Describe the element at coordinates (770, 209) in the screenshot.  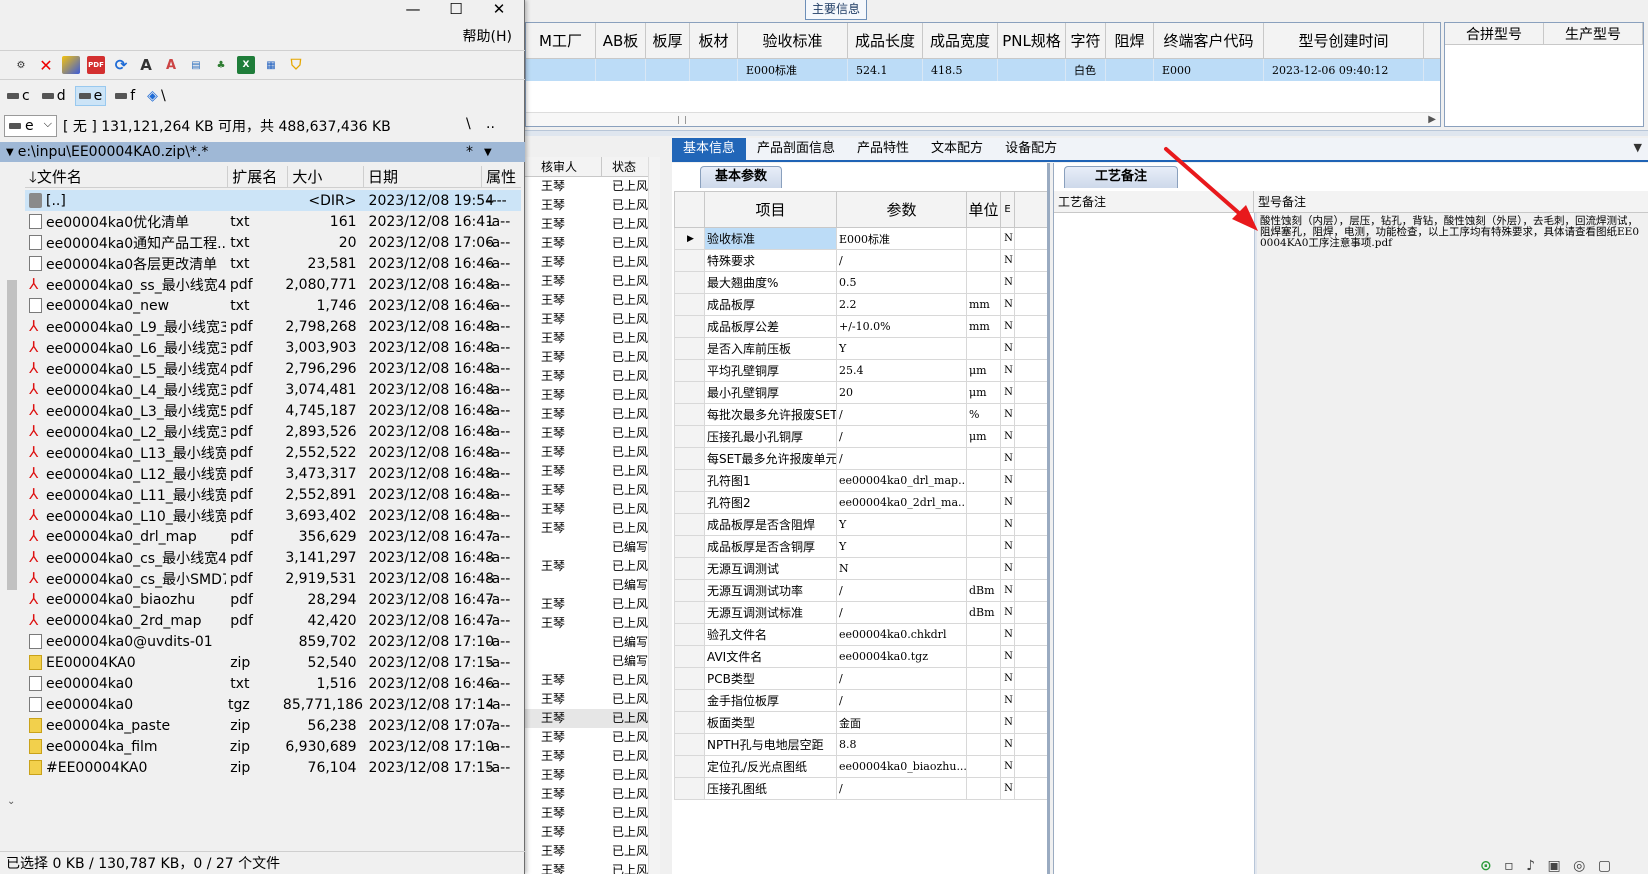
I see `param-item-header: 项目` at that location.